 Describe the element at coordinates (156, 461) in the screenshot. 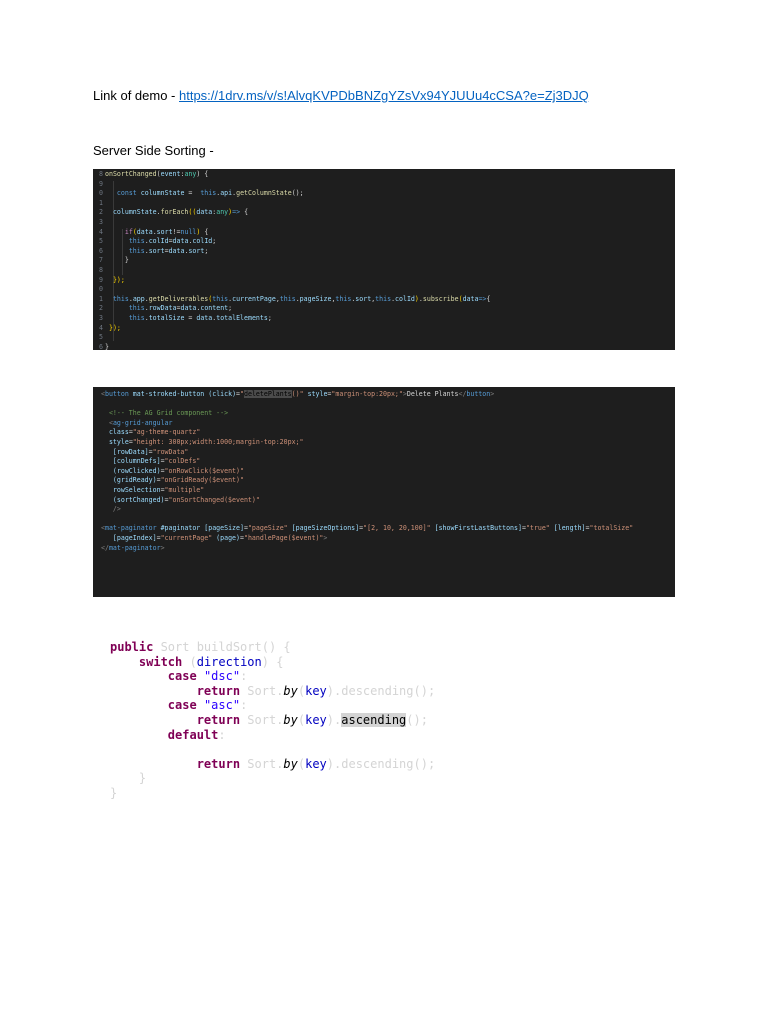

I see `code-line: [columnDefs]="colDefs"` at that location.